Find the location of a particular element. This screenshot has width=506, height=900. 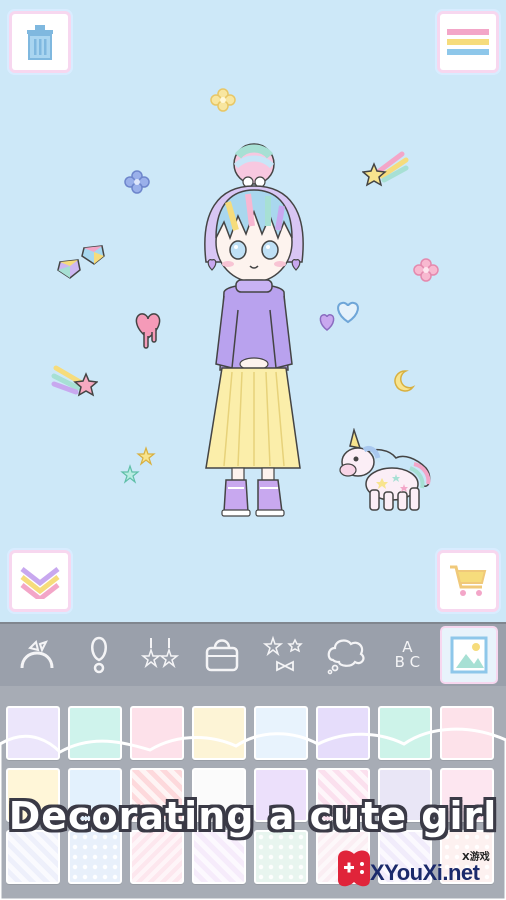

bag-icon is located at coordinates (222, 655).